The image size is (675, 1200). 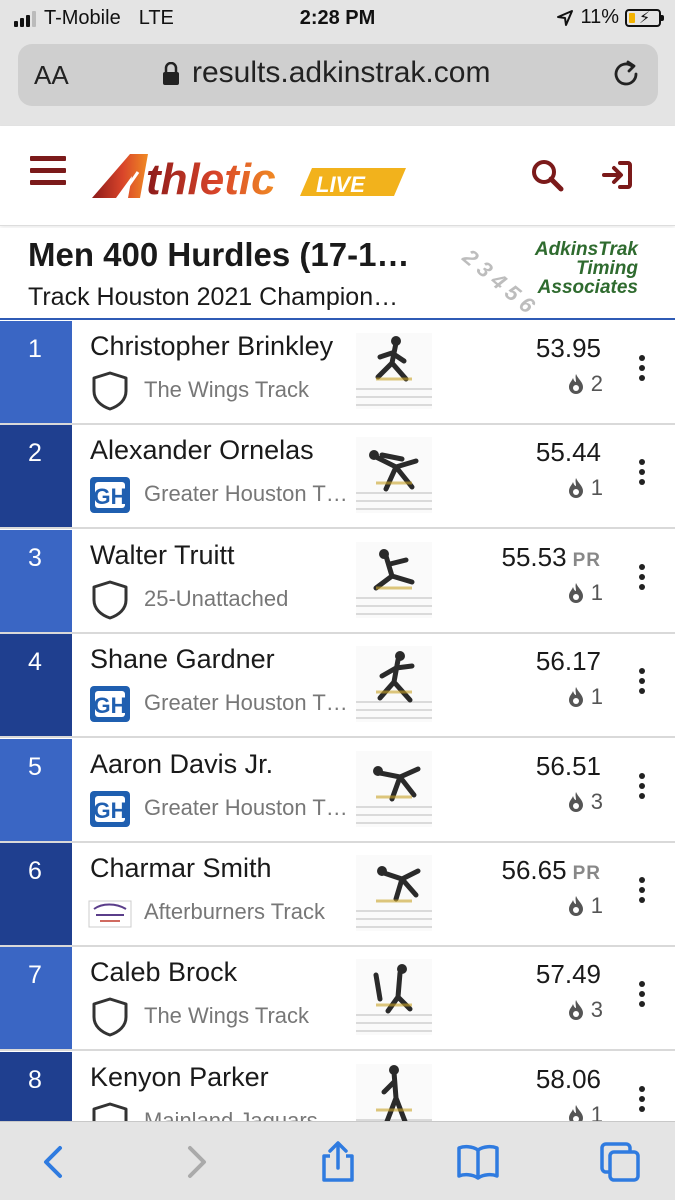 I want to click on browser-toolbar, so click(x=337, y=1160).